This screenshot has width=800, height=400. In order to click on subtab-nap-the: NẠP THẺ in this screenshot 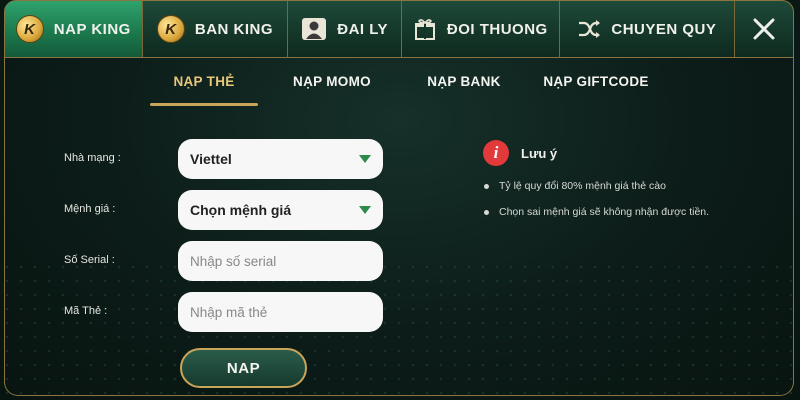, I will do `click(204, 86)`.